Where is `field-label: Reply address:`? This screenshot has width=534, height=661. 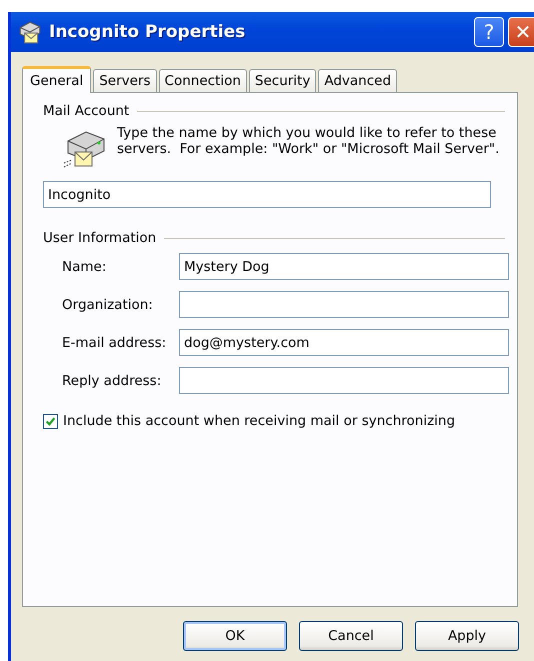 field-label: Reply address: is located at coordinates (112, 380).